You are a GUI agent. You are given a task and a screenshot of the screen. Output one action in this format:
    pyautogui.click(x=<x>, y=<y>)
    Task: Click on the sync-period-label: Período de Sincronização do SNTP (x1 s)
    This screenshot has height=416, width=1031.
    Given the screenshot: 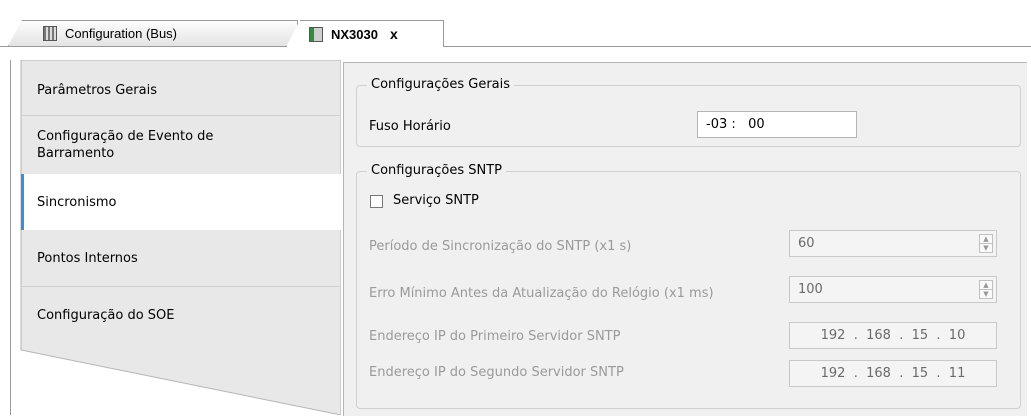 What is the action you would take?
    pyautogui.click(x=500, y=246)
    